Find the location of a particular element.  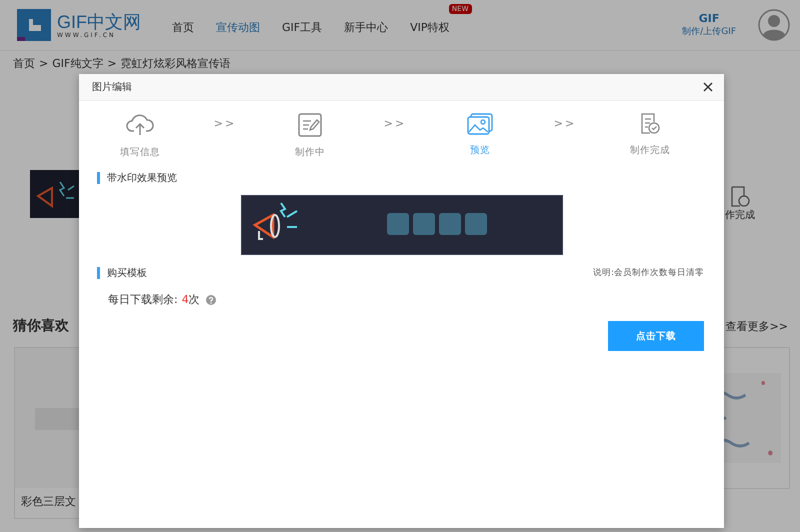

nav-link: GIF工具 is located at coordinates (302, 27).